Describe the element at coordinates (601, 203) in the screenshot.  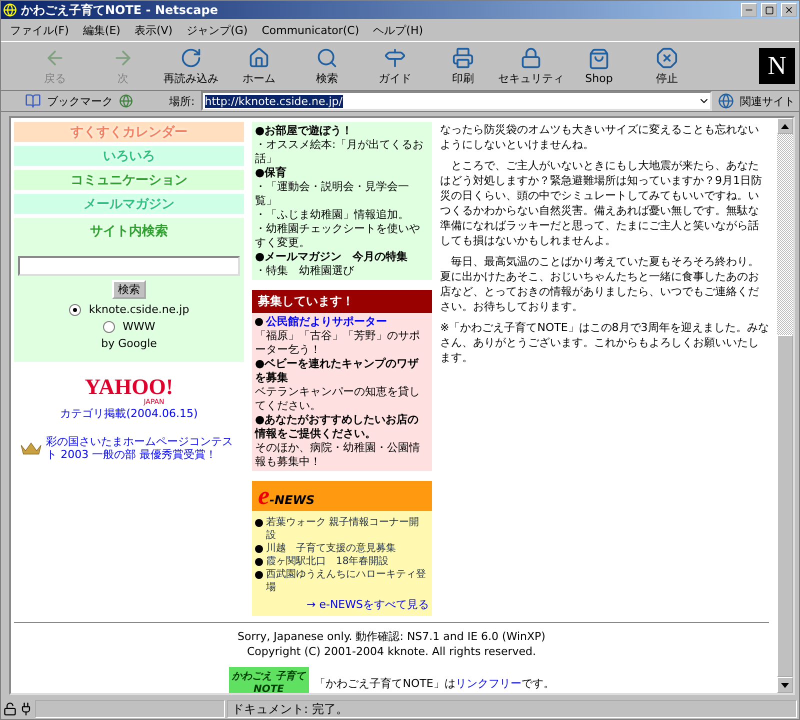
I see `article-paragraph: ところで、ご主人がいないときにもし大地震が来たら、あなたはどう対処しますか？緊急避難場所は知っていますか？9月1日防災の日くらい、頭の中でシミュレートしてみてもいいですね。いつくるかわからない自然災害。備えあれば憂い無しです。無駄な準備になればラッキーだと思って、たまにご主人と笑いながら話しても損はないかもしれませんよ。` at that location.